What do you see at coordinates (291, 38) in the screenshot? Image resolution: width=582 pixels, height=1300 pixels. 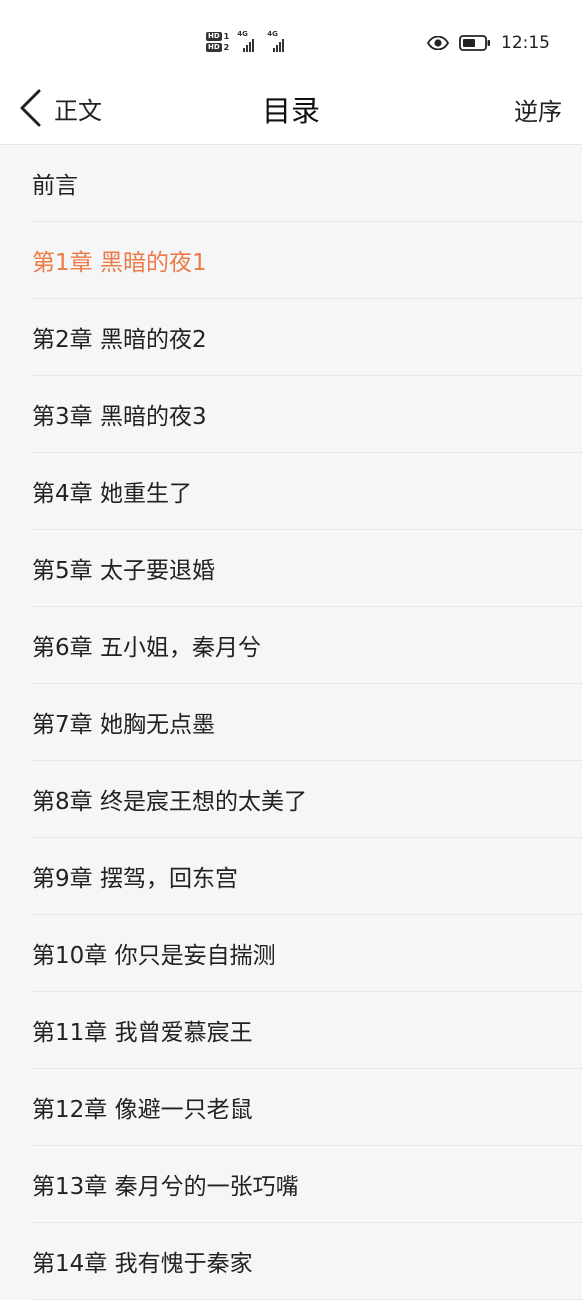 I see `status-bar: HD 1 HD 2 4G 4G 12:15` at bounding box center [291, 38].